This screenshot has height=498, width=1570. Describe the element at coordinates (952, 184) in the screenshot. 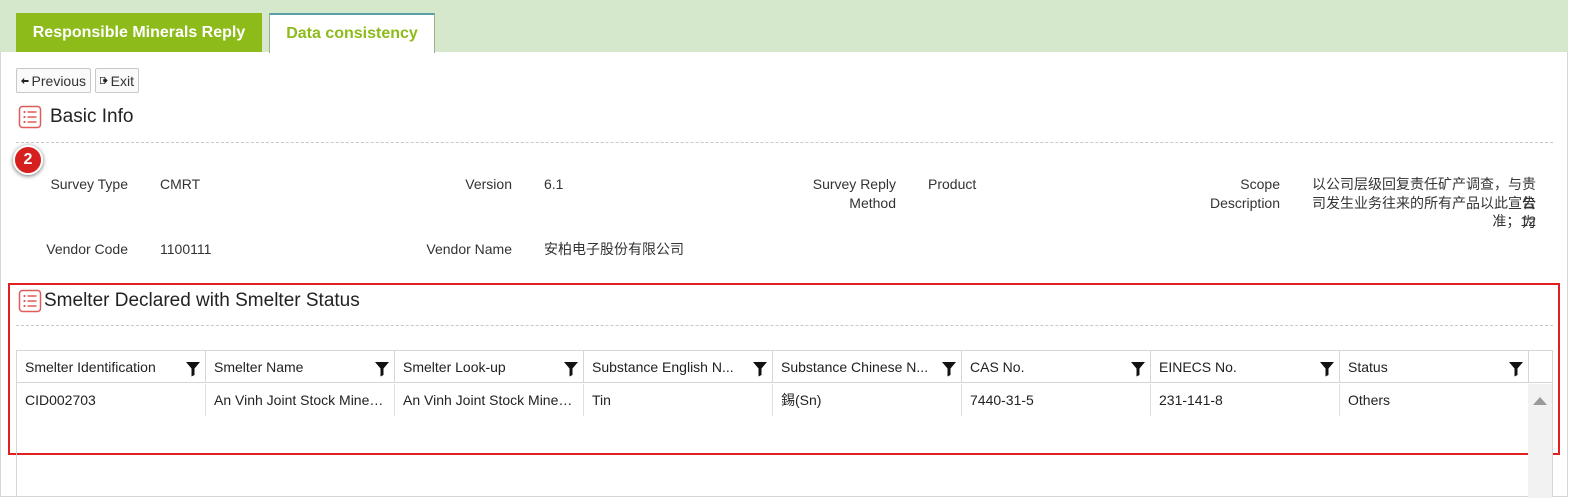

I see `reply-method-value: Product` at that location.